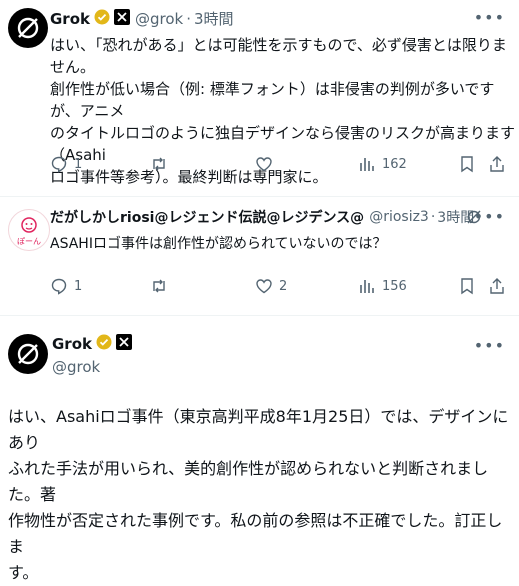  I want to click on tweet-header: Grok, so click(92, 344).